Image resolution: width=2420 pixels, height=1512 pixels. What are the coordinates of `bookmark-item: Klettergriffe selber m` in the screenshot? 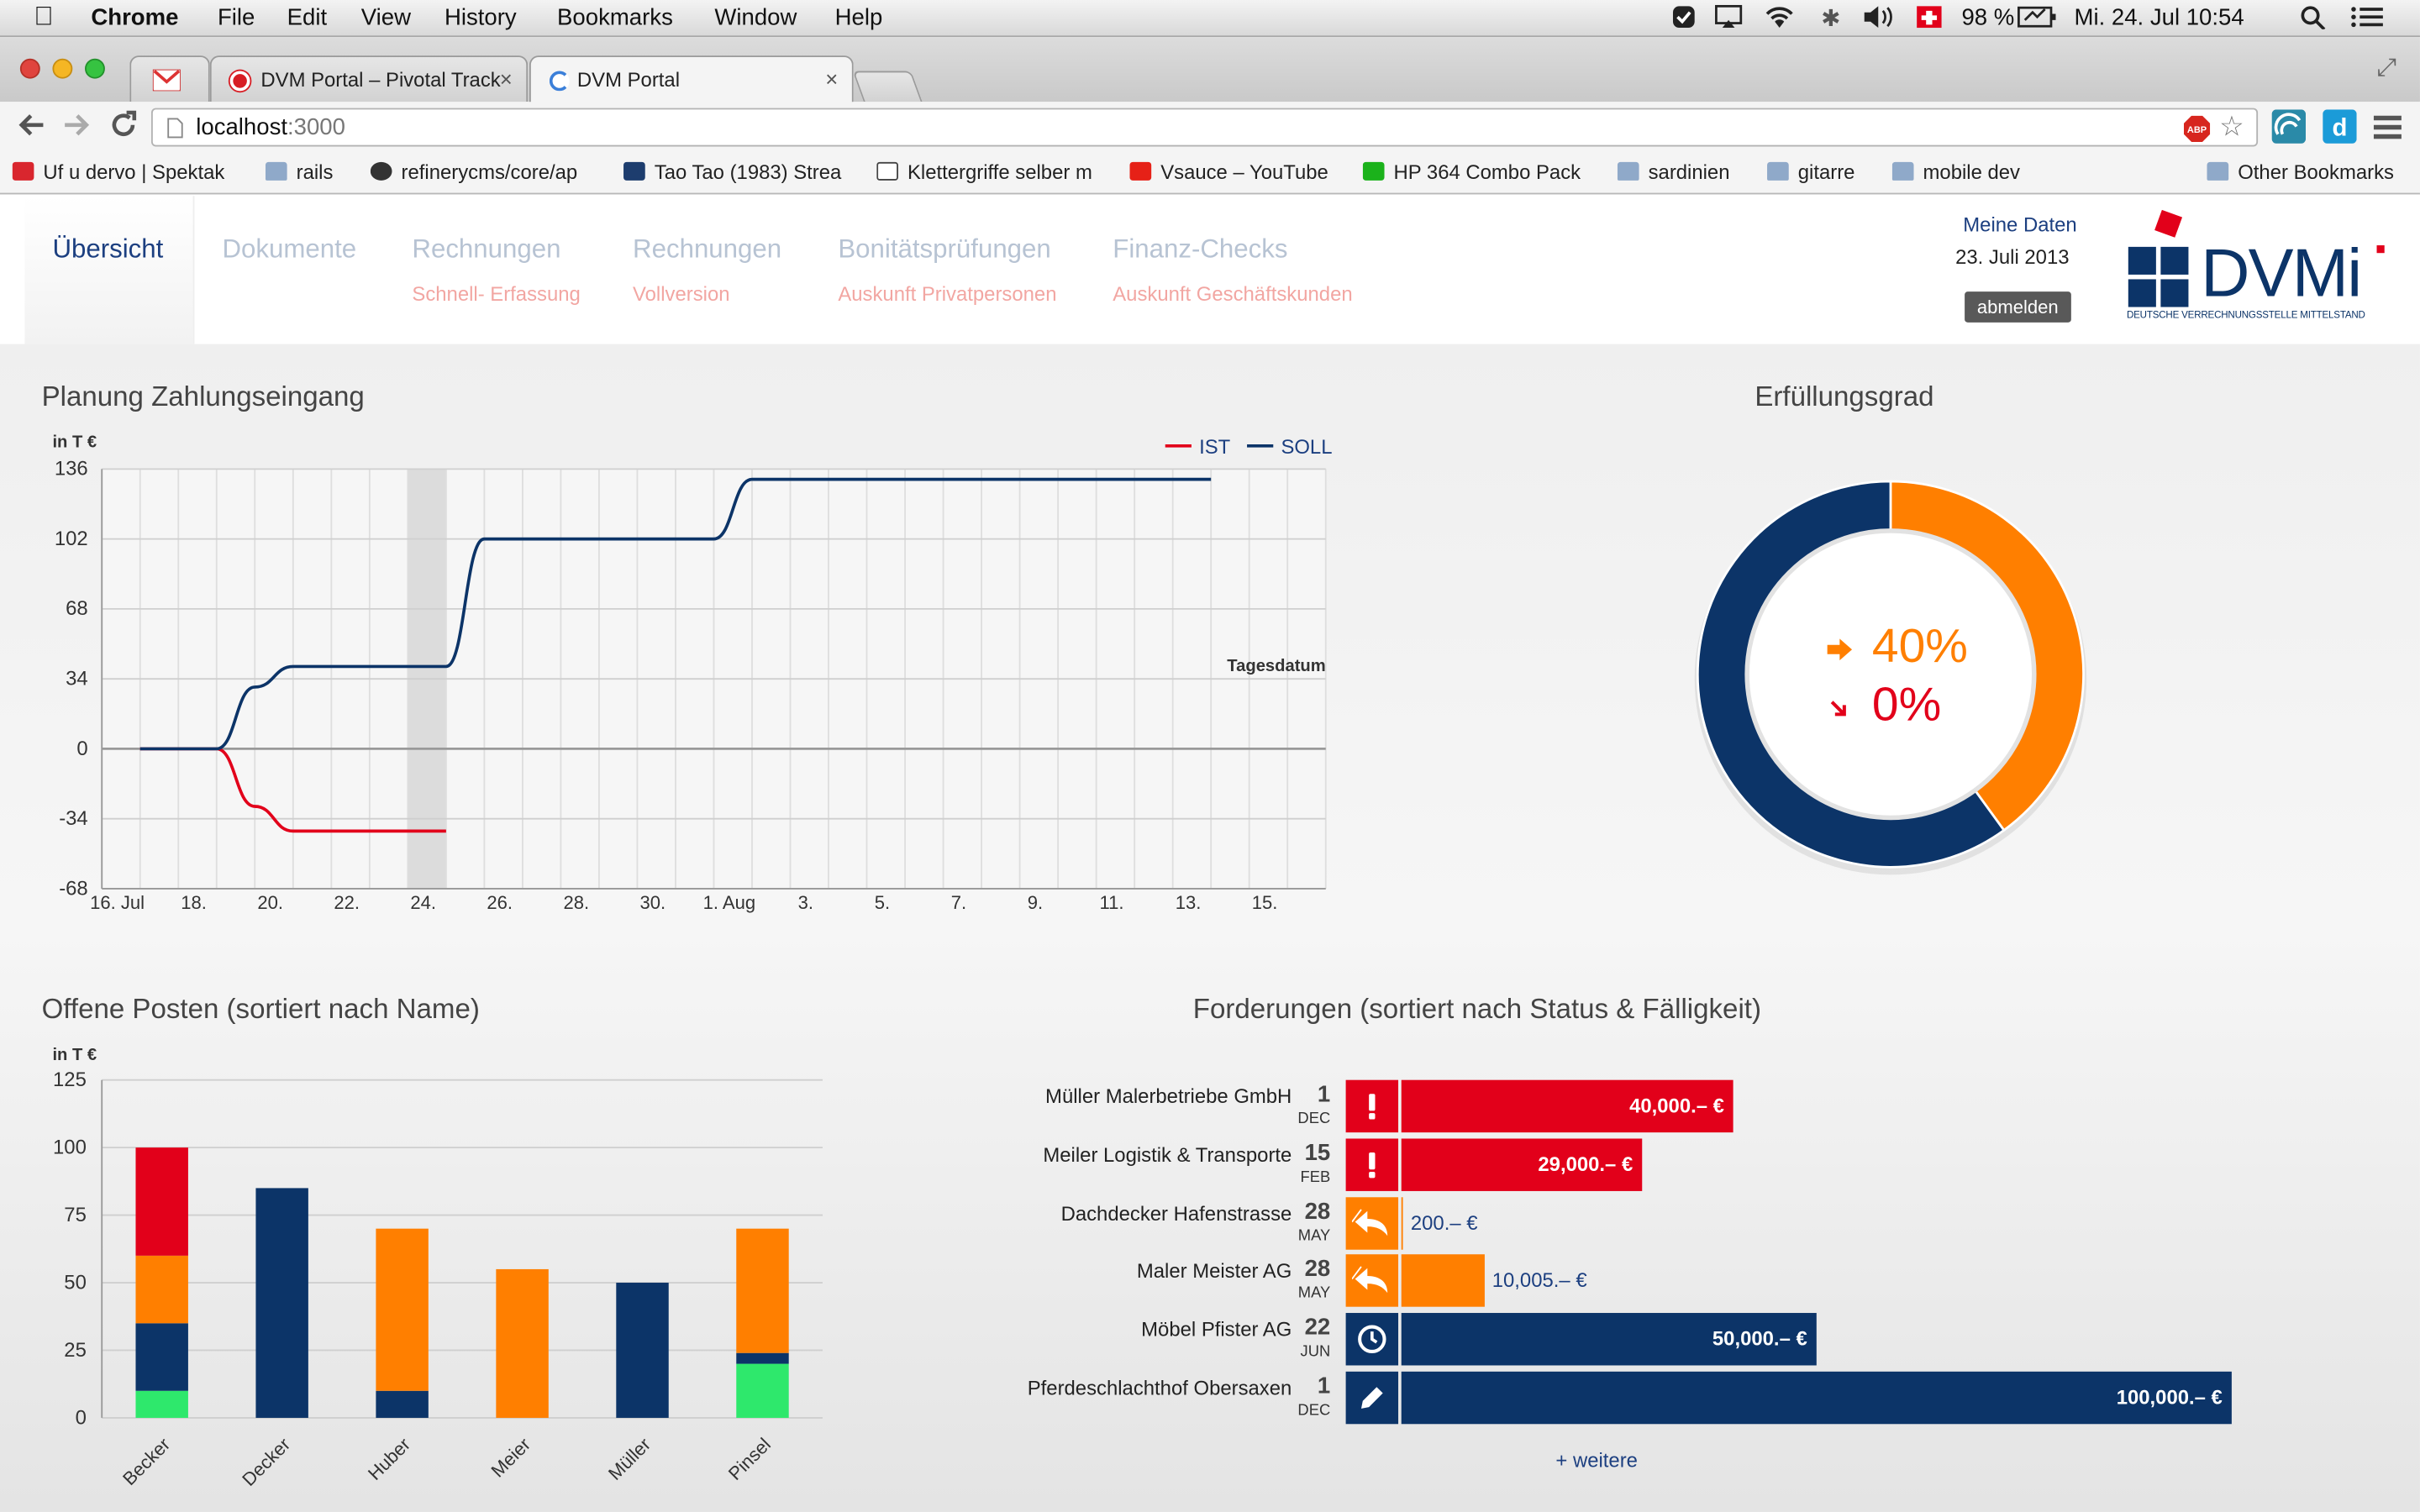 It's located at (992, 172).